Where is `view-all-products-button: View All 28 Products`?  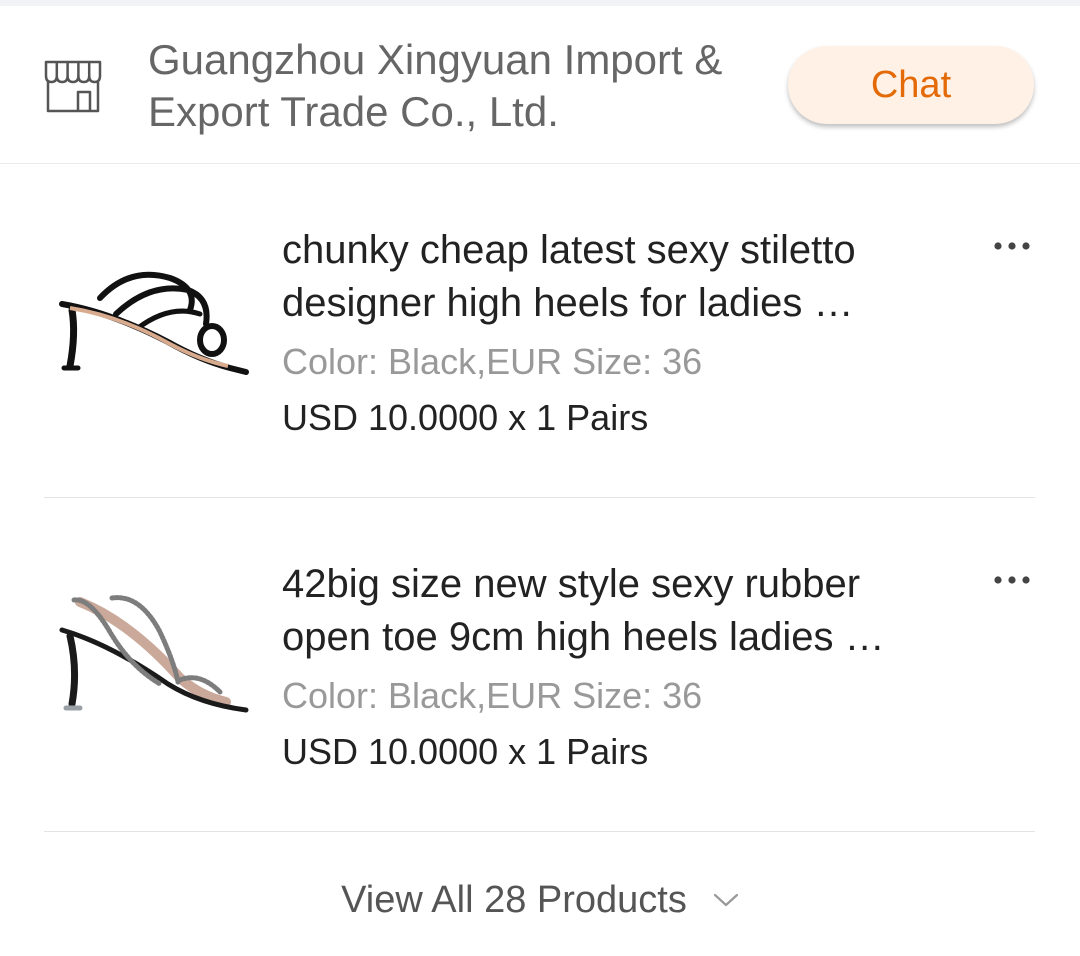
view-all-products-button: View All 28 Products is located at coordinates (540, 900).